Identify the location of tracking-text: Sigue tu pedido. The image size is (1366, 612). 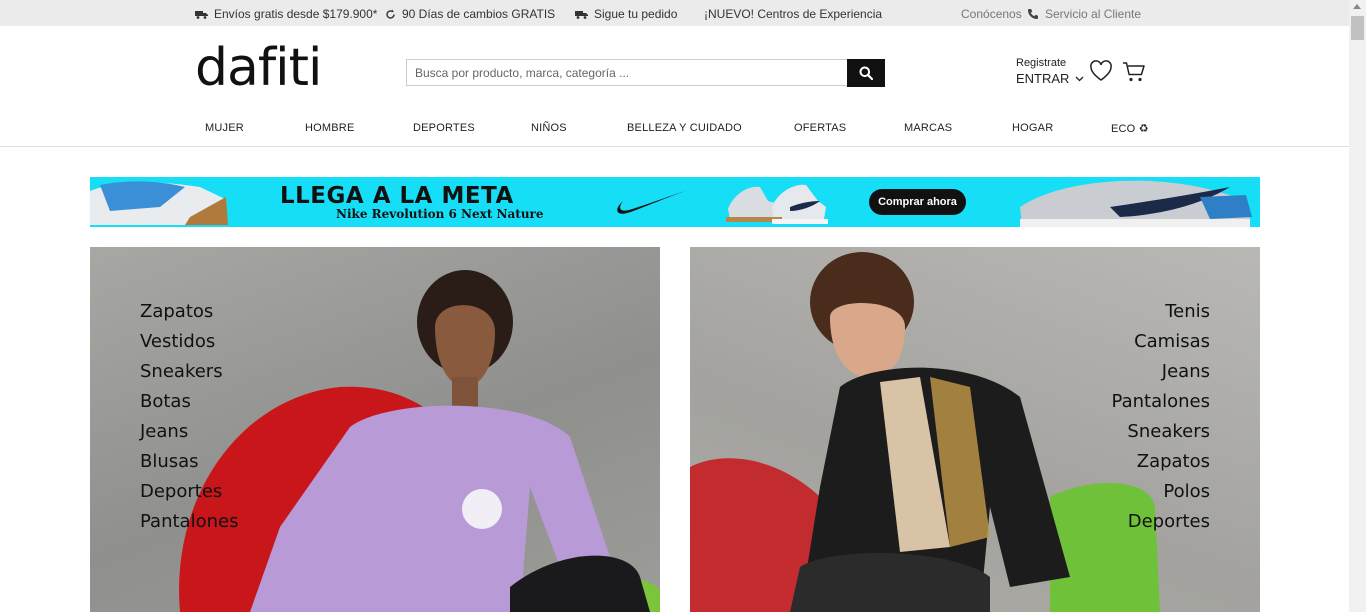
(636, 14).